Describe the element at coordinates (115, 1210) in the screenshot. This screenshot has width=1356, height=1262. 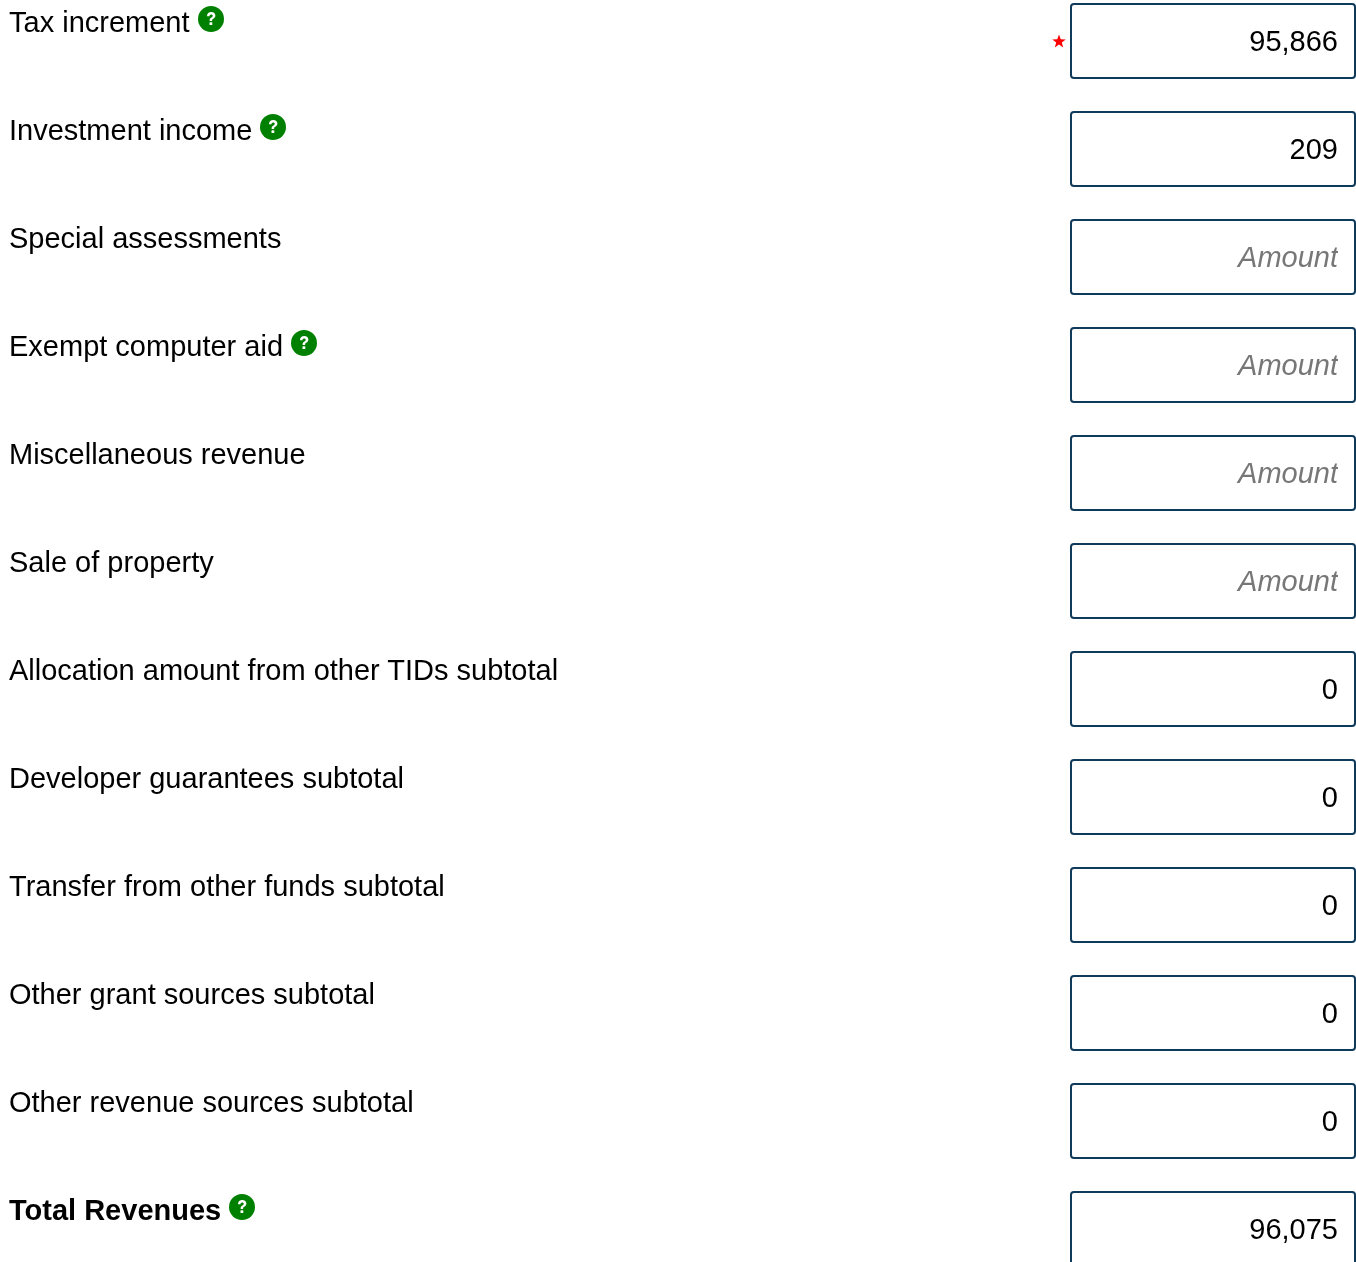
I see `field-label: Total Revenues` at that location.